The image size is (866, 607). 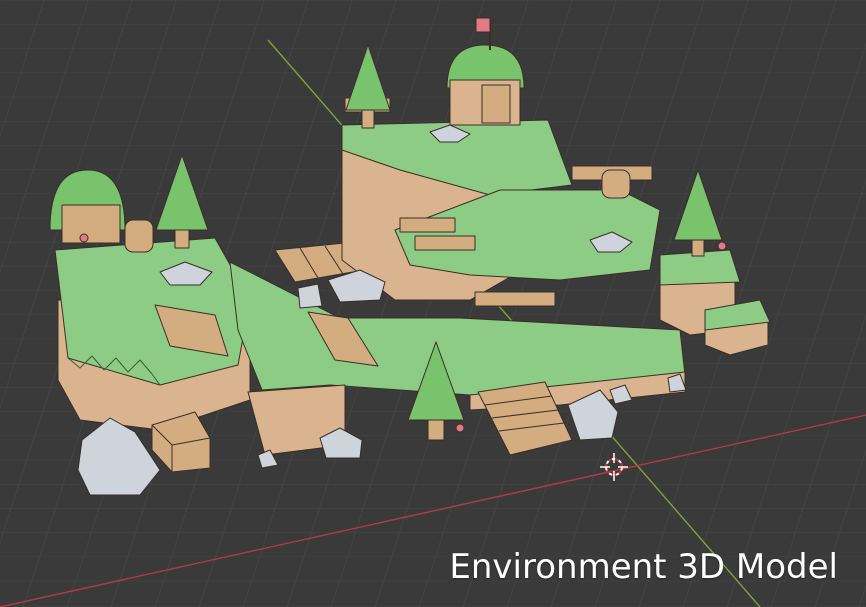 What do you see at coordinates (310, 296) in the screenshot?
I see `rock` at bounding box center [310, 296].